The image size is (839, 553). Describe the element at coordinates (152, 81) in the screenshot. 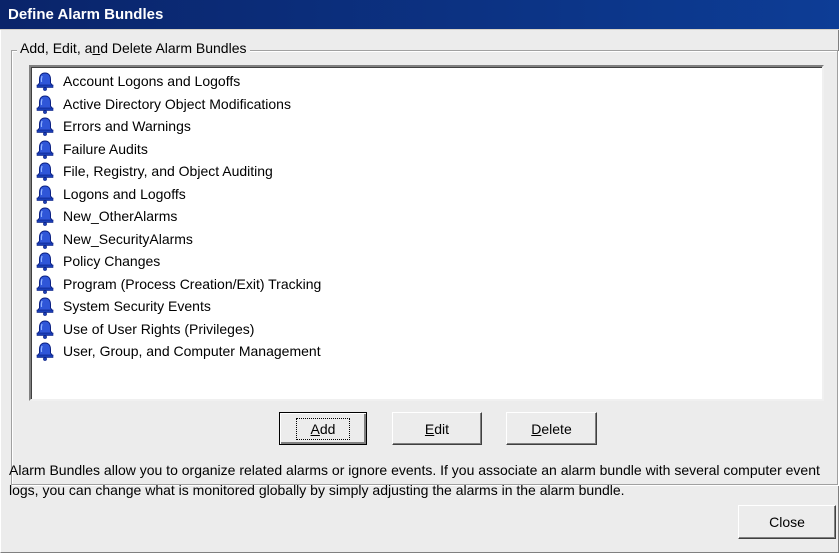

I see `list-item-label: Account Logons and Logoffs` at that location.